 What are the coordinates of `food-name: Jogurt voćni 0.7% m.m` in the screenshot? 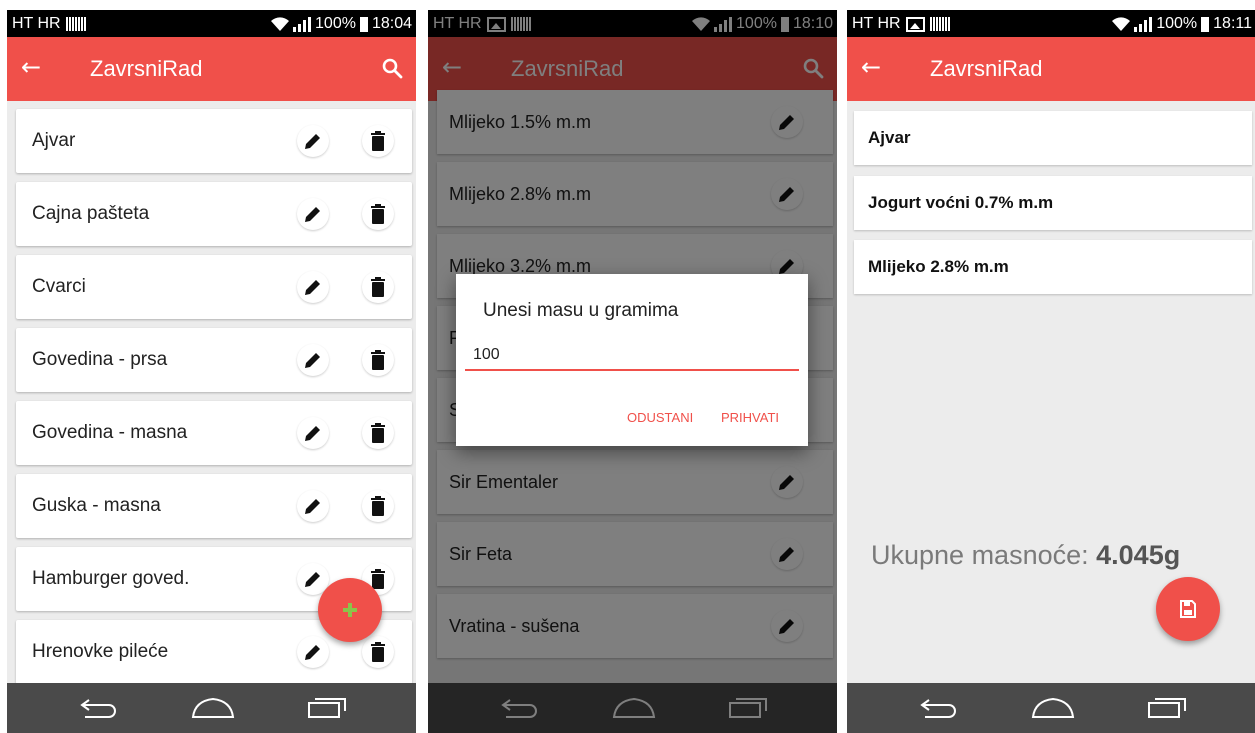 It's located at (961, 202).